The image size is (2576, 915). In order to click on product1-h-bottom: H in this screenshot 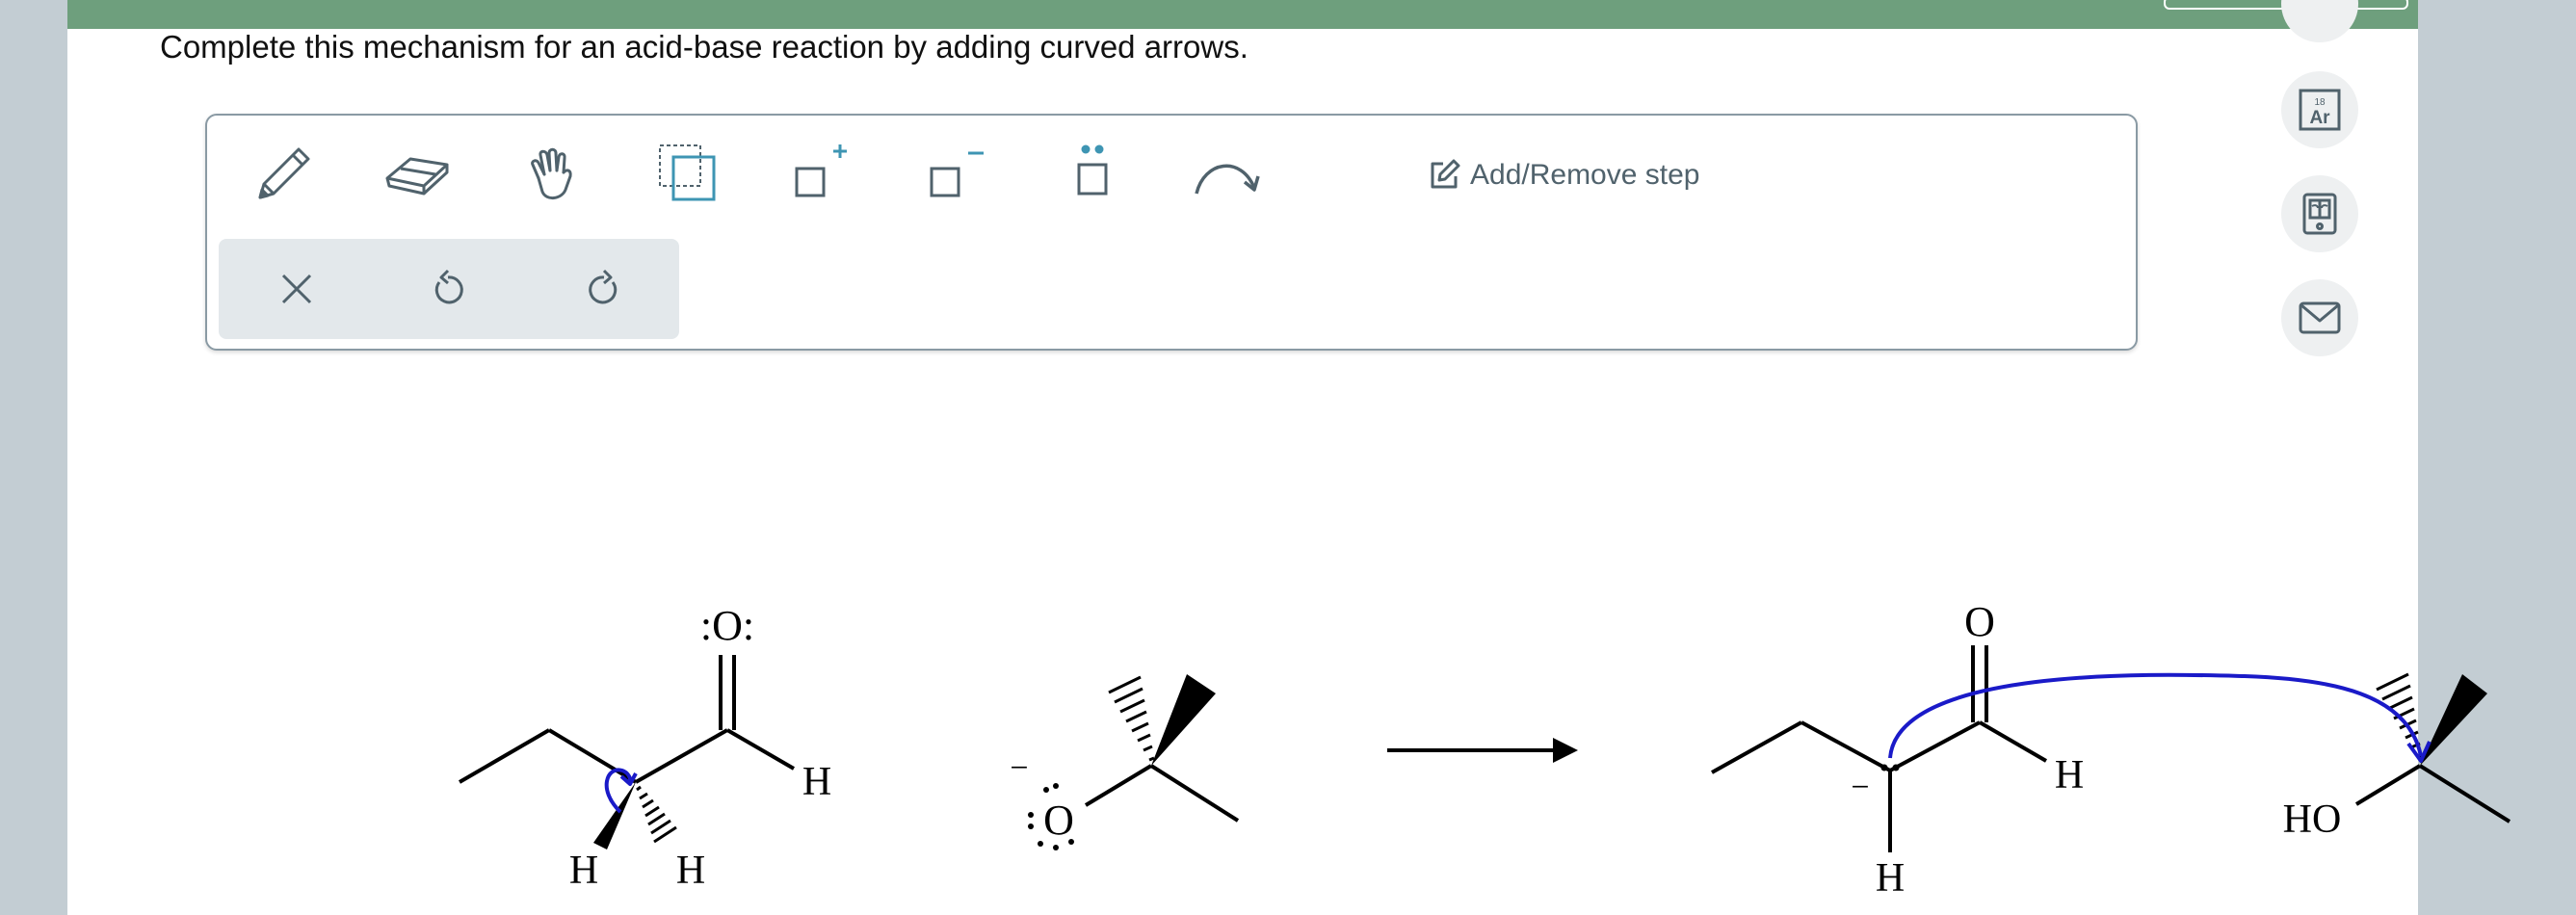, I will do `click(1890, 878)`.